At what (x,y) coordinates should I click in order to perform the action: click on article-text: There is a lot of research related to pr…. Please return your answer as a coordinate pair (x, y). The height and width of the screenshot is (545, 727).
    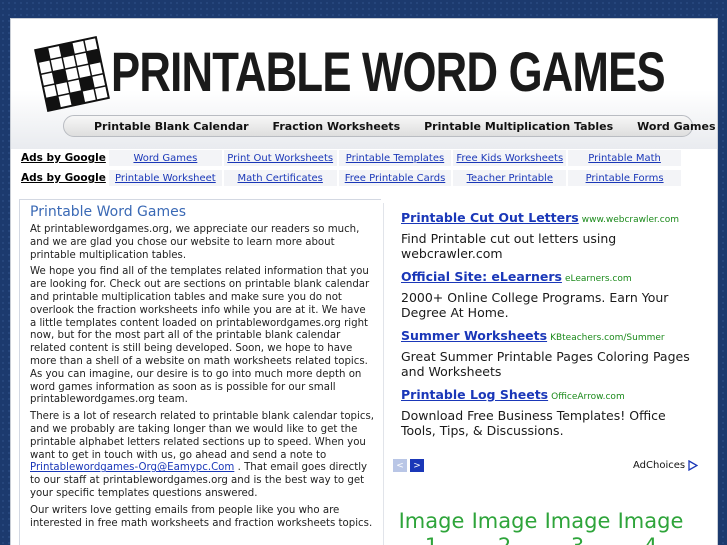
    Looking at the image, I should click on (202, 436).